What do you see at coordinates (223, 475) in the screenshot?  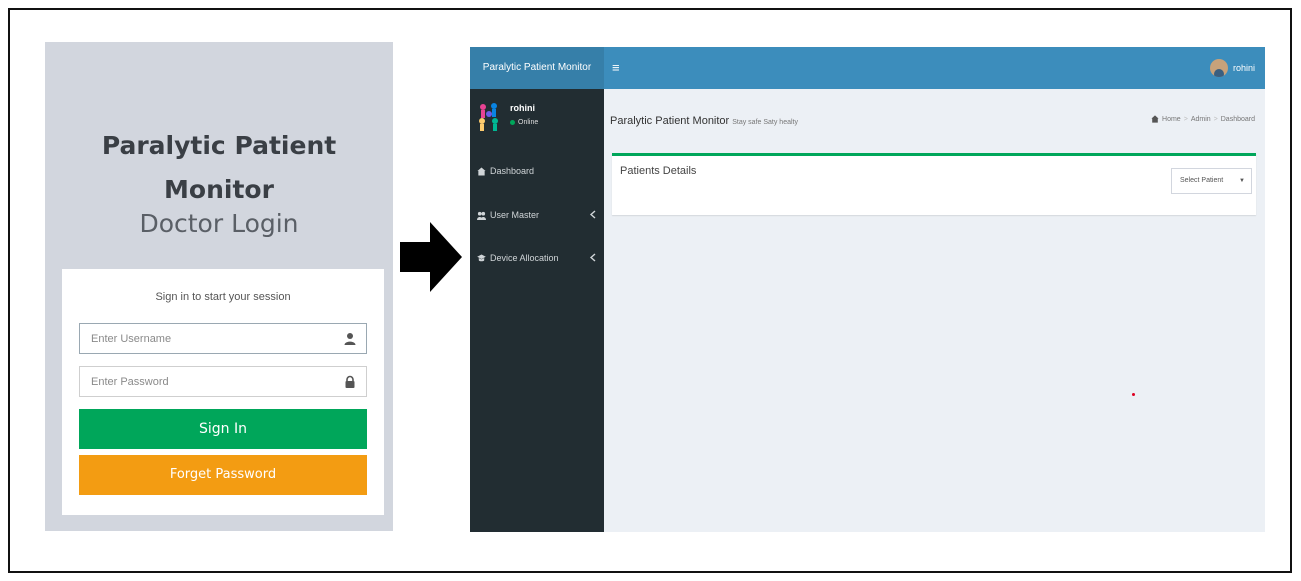 I see `forget-password-button: Forget Password` at bounding box center [223, 475].